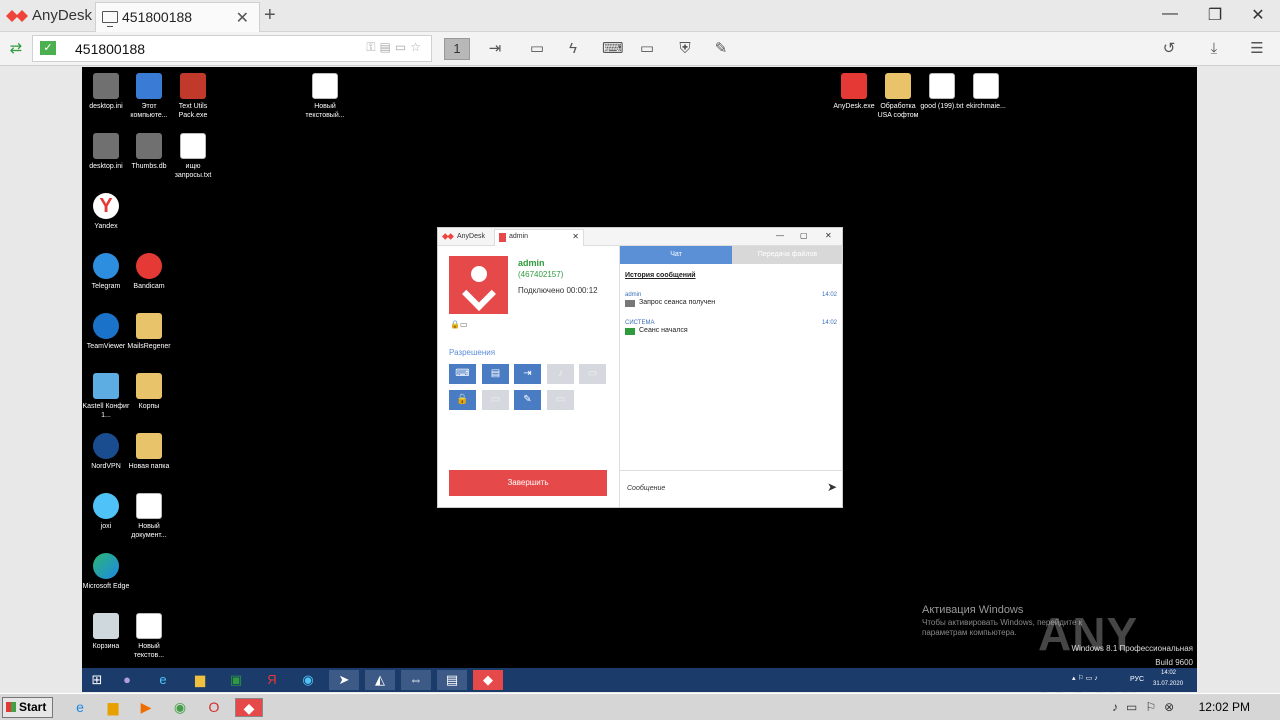 The image size is (1280, 720). What do you see at coordinates (1137, 679) in the screenshot?
I see `language-indicator: РУС` at bounding box center [1137, 679].